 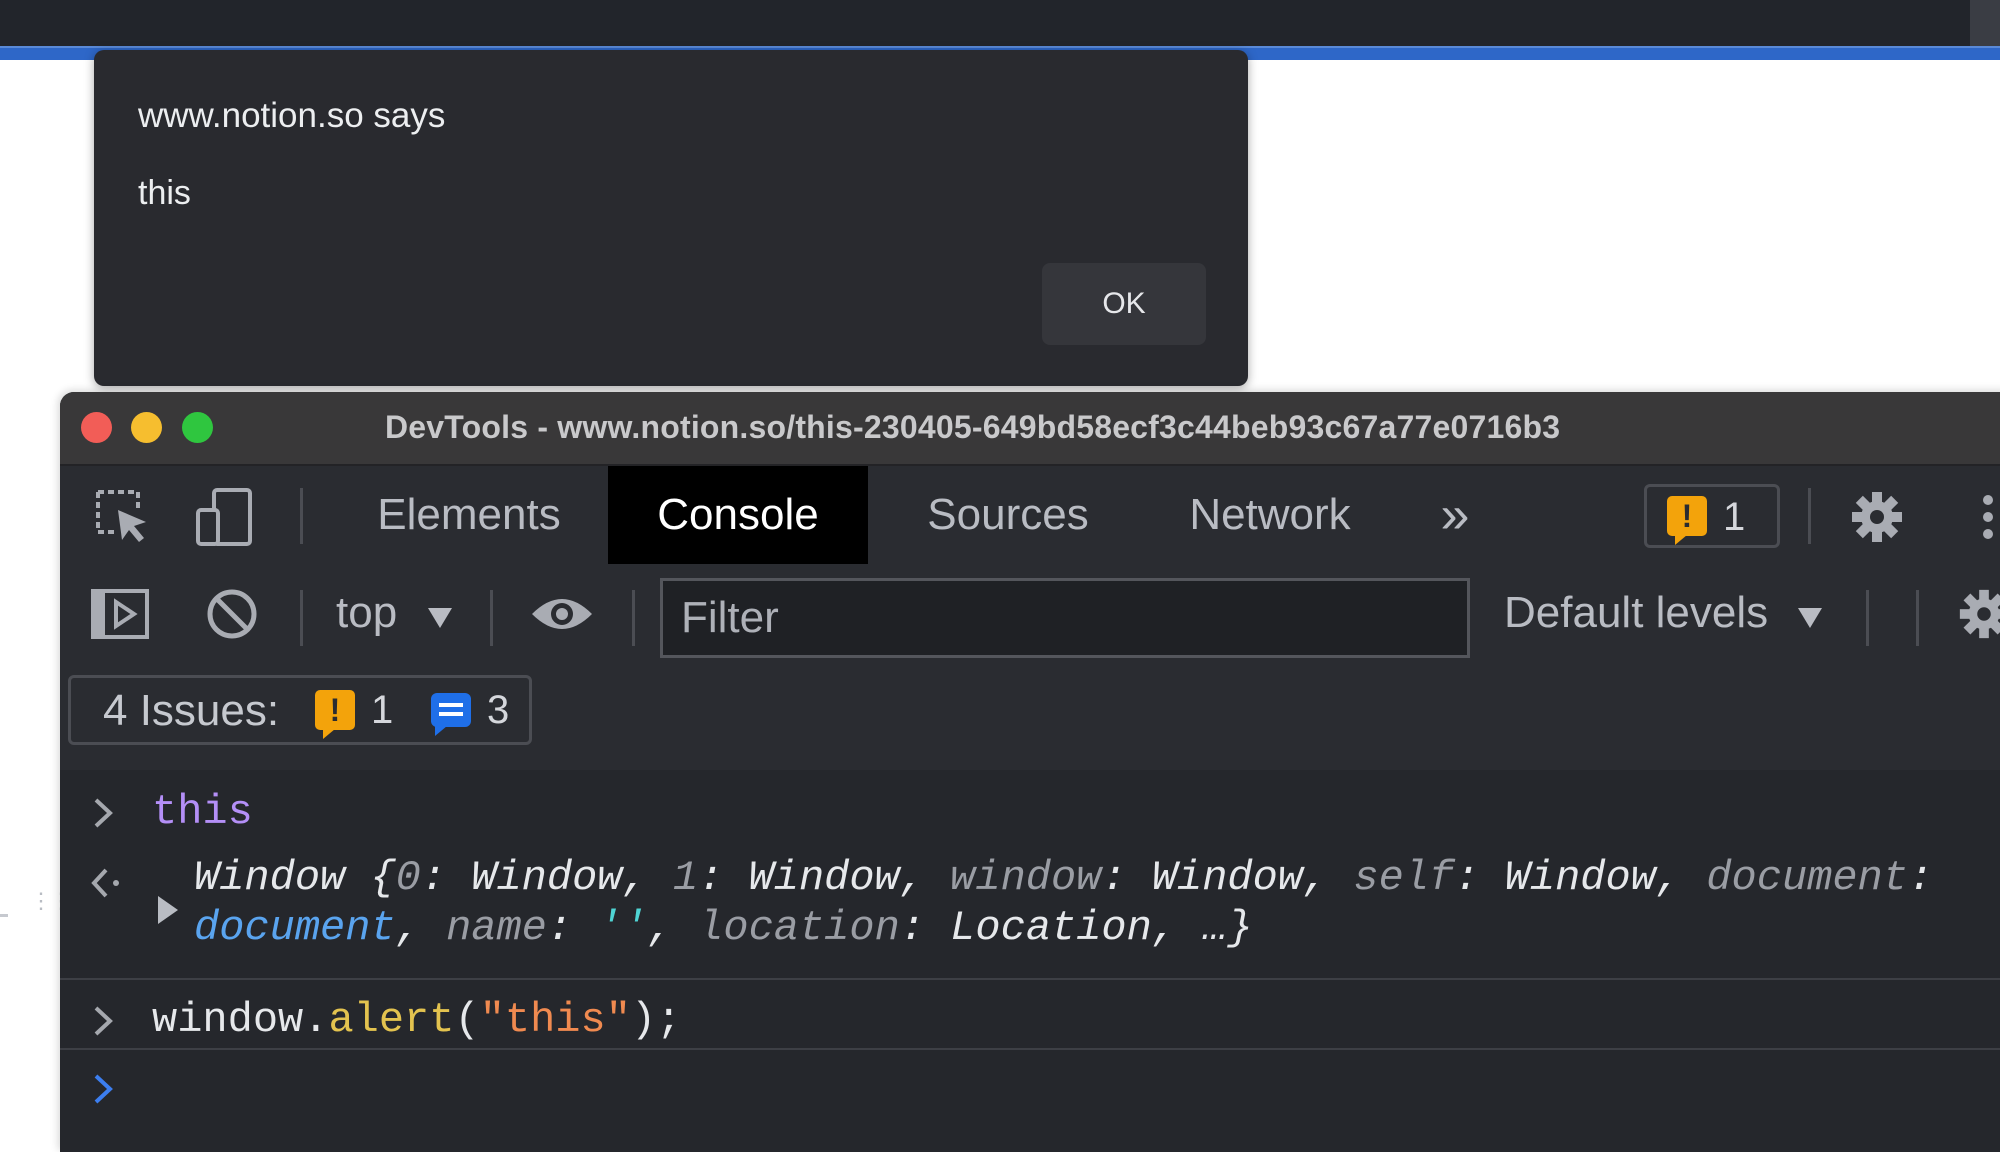 I want to click on expand-object-icon, so click(x=168, y=910).